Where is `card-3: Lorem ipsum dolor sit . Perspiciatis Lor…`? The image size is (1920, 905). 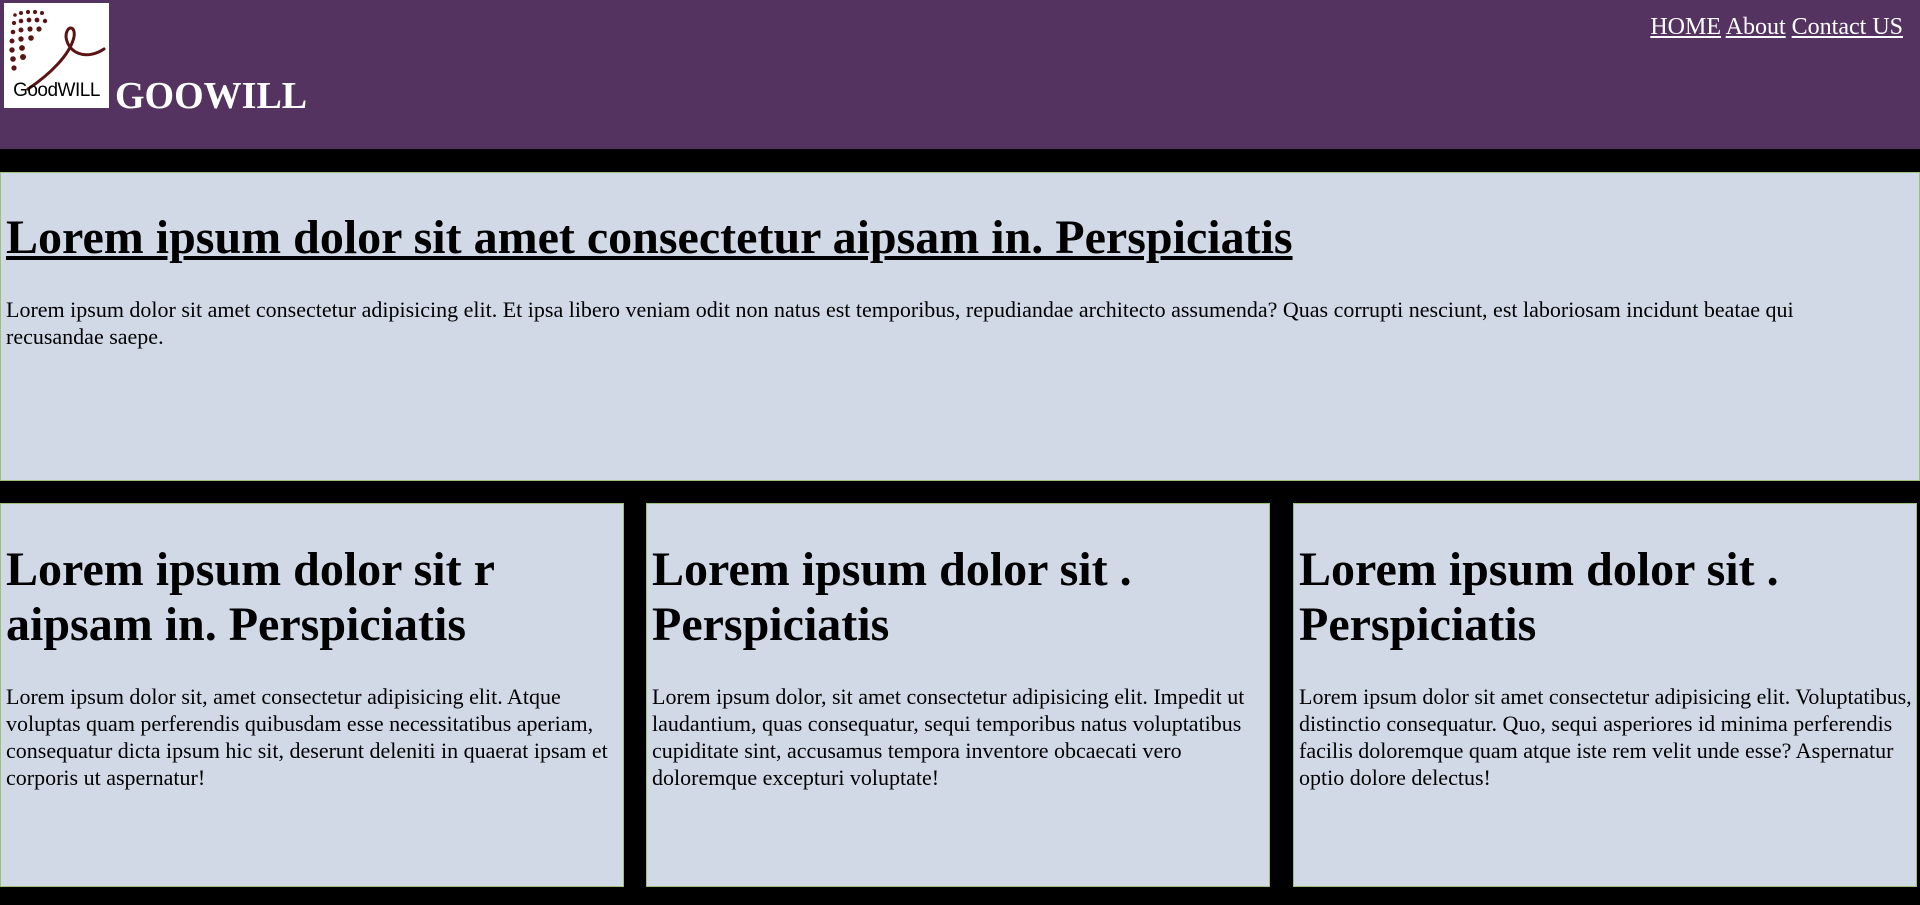 card-3: Lorem ipsum dolor sit . Perspiciatis Lor… is located at coordinates (1605, 695).